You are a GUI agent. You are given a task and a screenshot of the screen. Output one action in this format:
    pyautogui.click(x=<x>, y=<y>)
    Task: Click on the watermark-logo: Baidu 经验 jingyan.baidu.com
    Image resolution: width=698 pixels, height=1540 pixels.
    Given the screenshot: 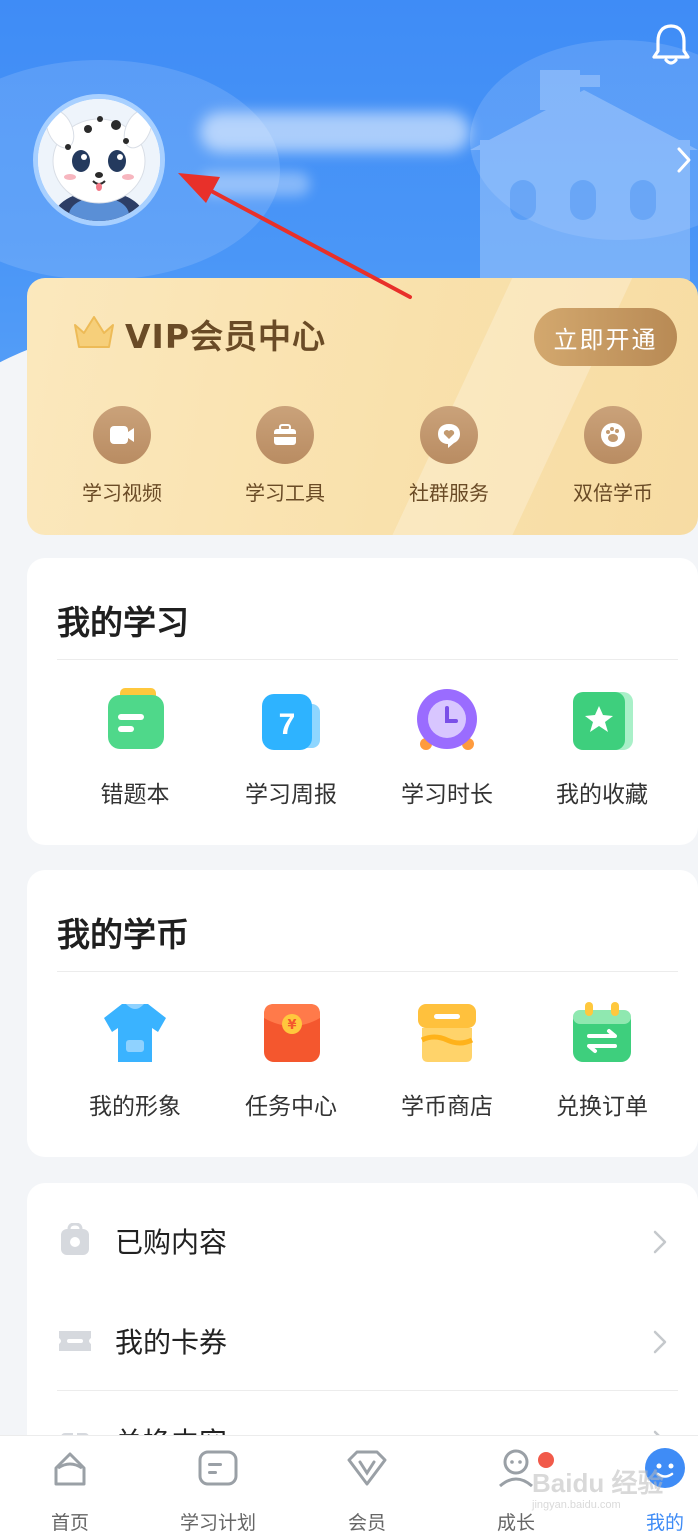 What is the action you would take?
    pyautogui.click(x=597, y=1489)
    